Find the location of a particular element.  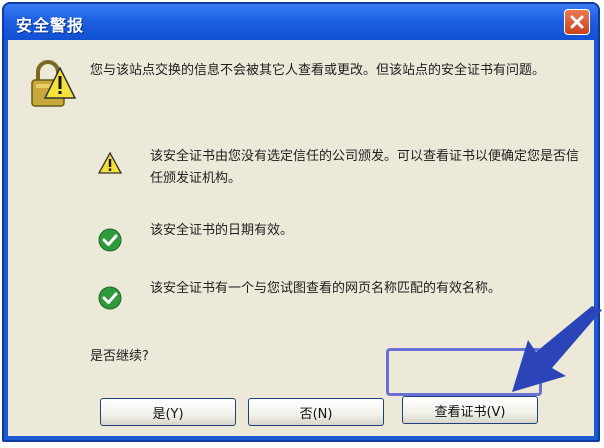

item-cert-date-text: 该安全证书的日期有效。 is located at coordinates (222, 230).